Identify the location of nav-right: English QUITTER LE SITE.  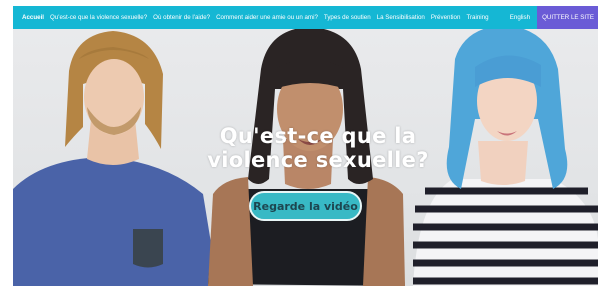
(554, 17).